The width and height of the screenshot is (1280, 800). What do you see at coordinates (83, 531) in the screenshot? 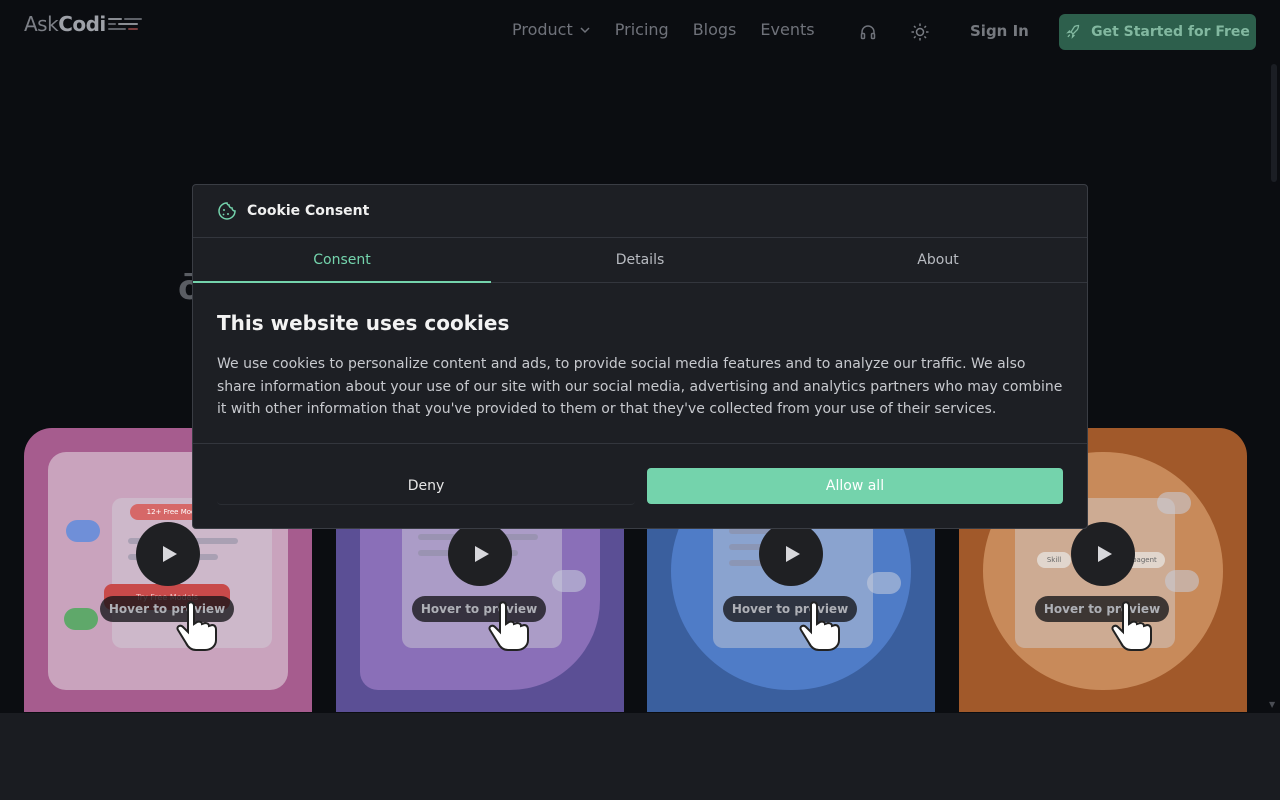
I see `grid-app-chip-icon` at bounding box center [83, 531].